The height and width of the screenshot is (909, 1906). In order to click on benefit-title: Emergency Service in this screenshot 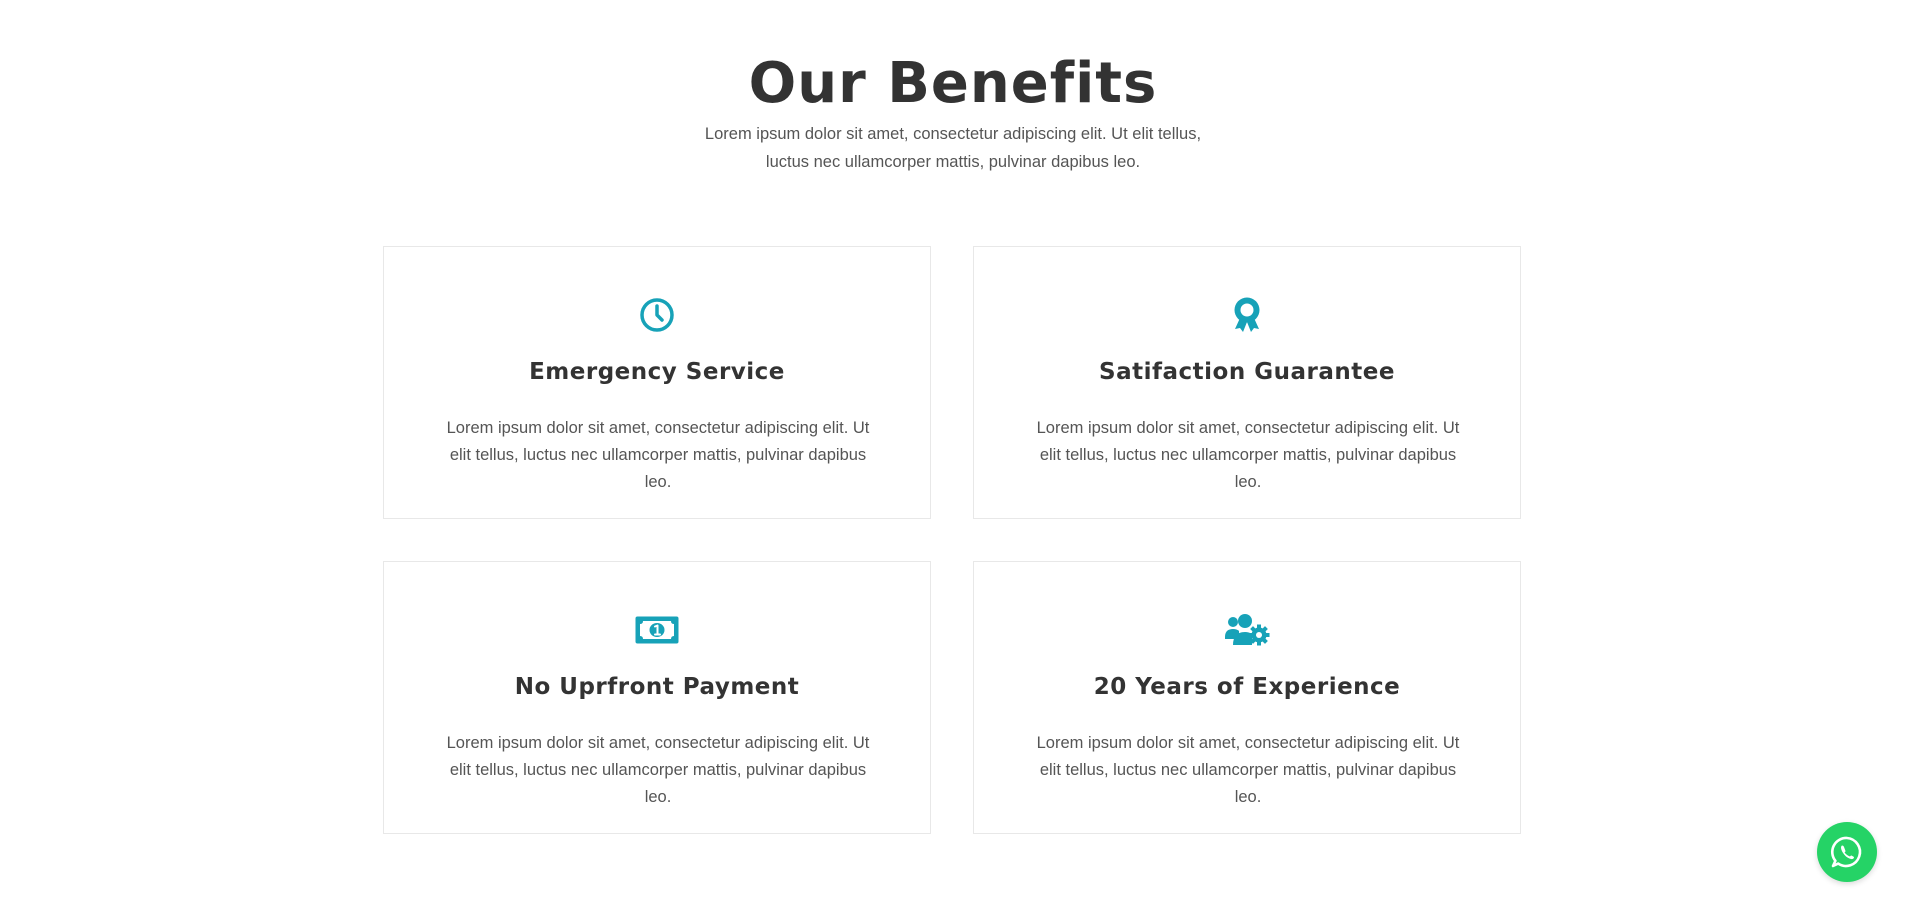, I will do `click(657, 372)`.